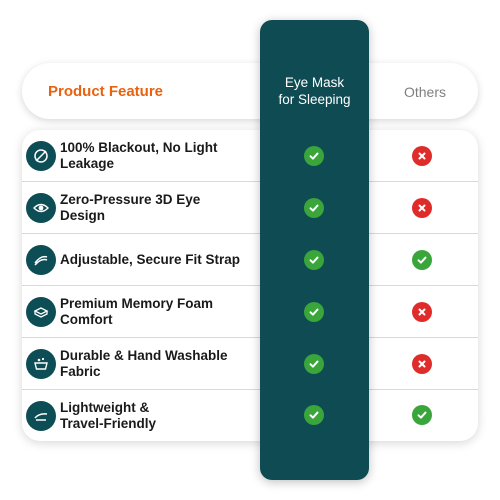  What do you see at coordinates (160, 156) in the screenshot?
I see `feature-label: 100% Blackout, No Light Leakage` at bounding box center [160, 156].